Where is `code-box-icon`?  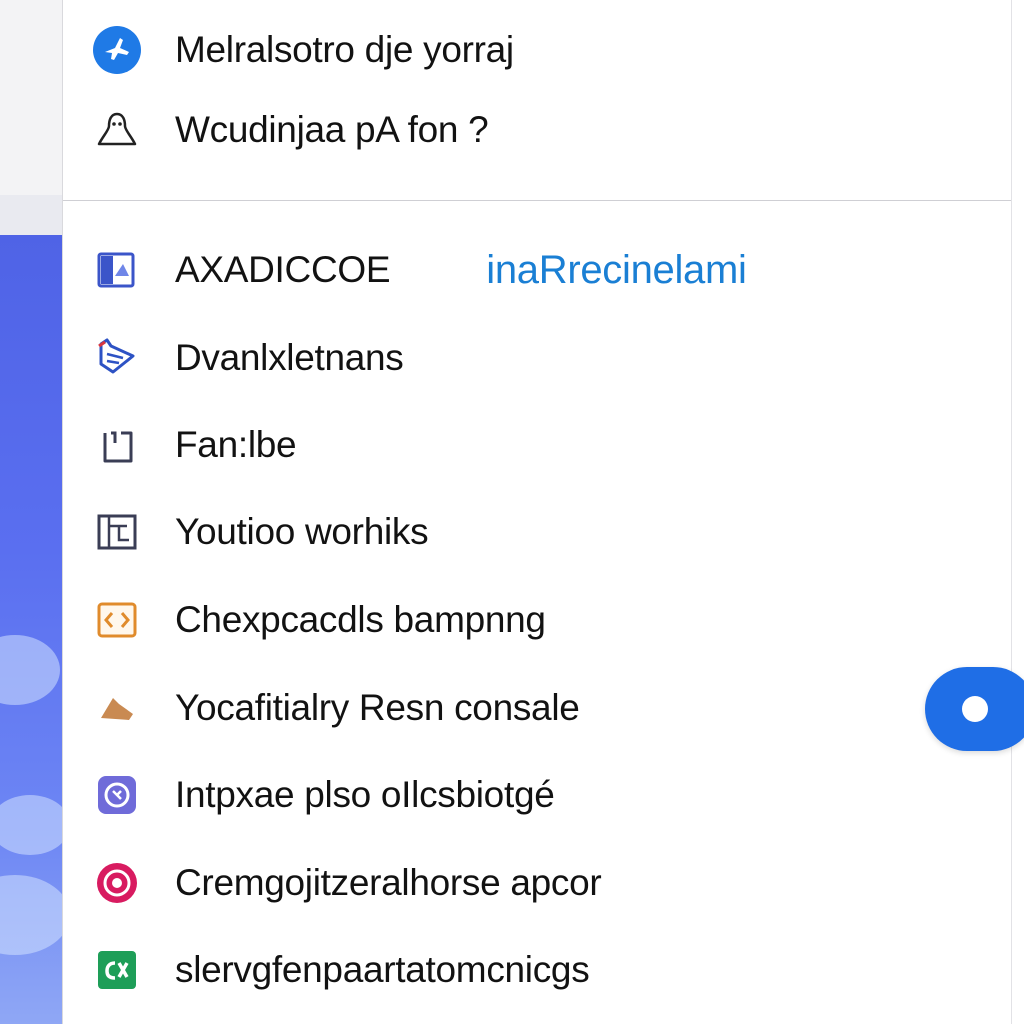 code-box-icon is located at coordinates (117, 620).